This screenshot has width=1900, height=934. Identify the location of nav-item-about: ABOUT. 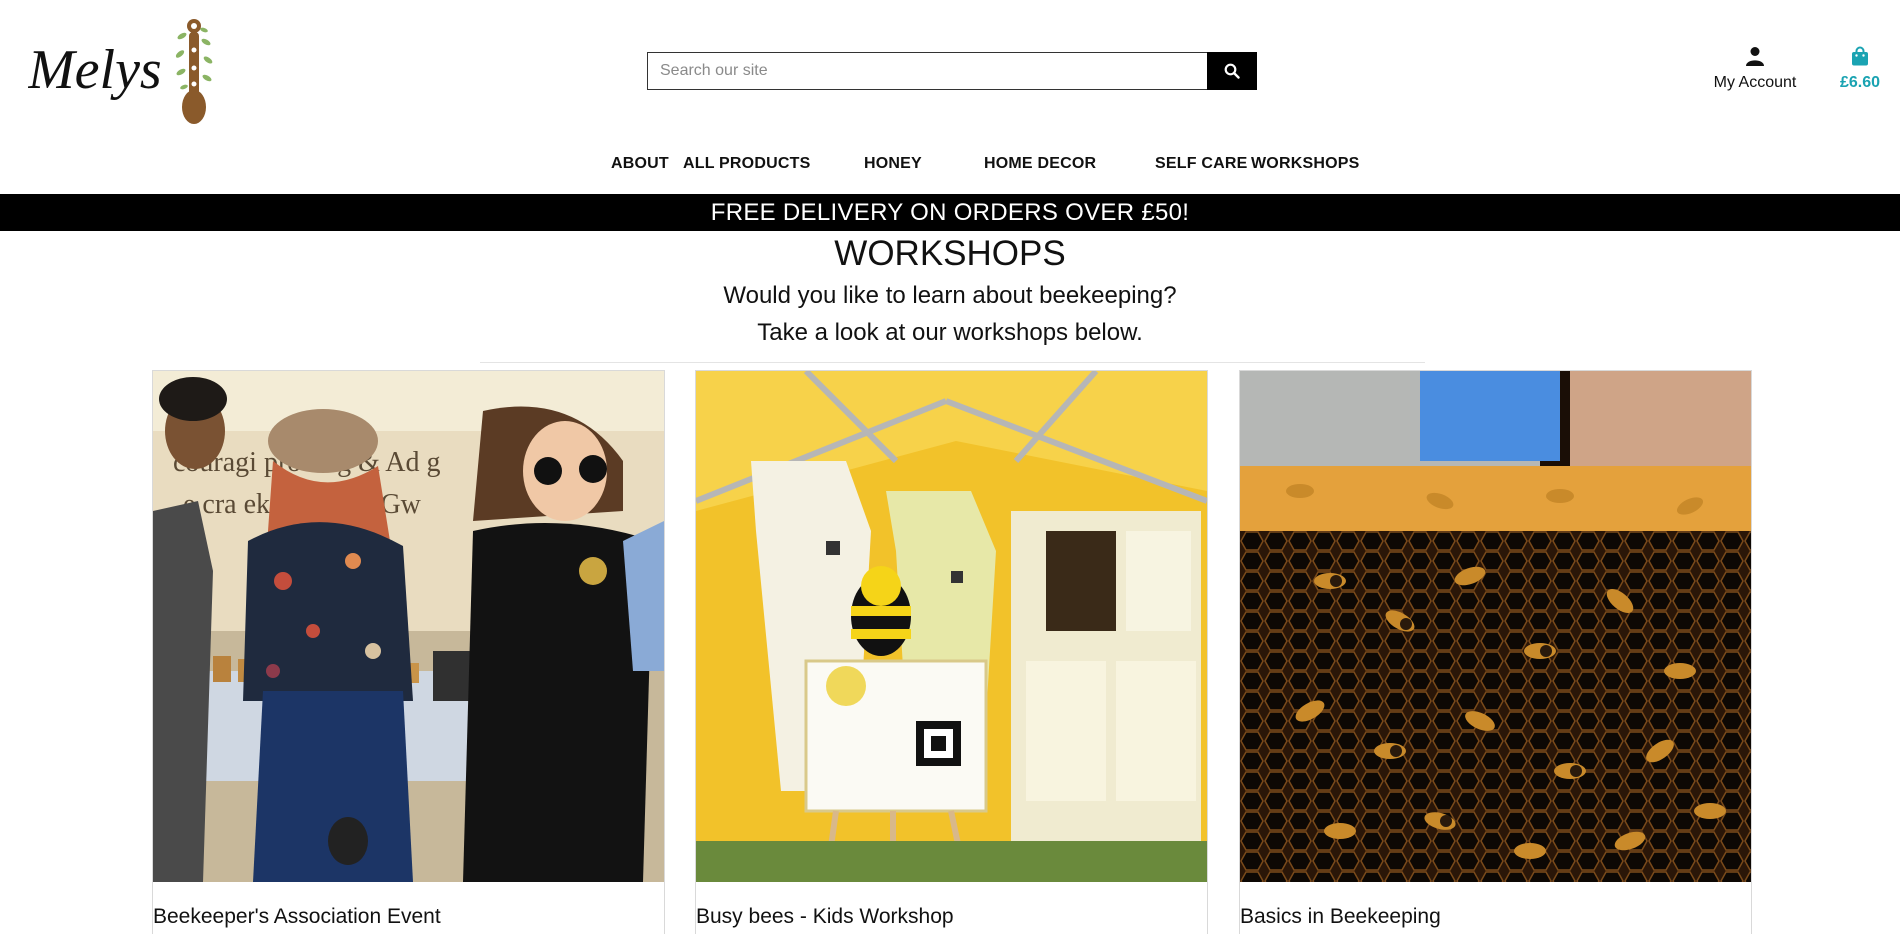
(640, 164).